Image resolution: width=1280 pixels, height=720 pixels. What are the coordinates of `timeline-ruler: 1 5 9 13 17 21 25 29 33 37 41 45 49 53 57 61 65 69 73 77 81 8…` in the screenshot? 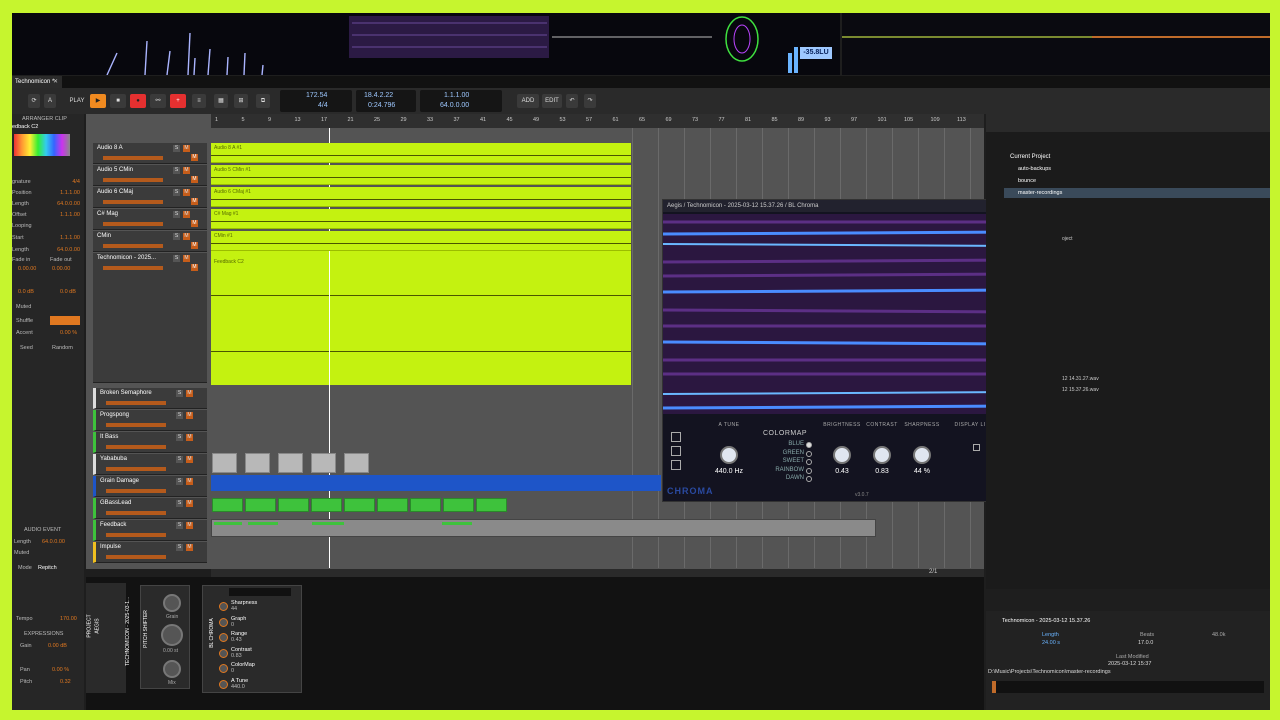 It's located at (597, 121).